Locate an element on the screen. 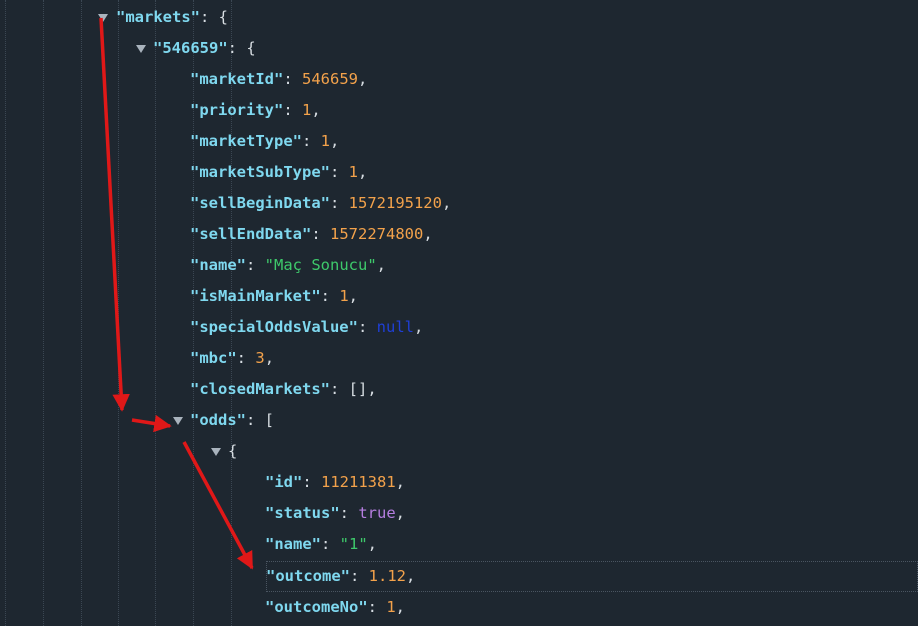 The width and height of the screenshot is (918, 626). json-key: "outcomeNo" is located at coordinates (316, 607).